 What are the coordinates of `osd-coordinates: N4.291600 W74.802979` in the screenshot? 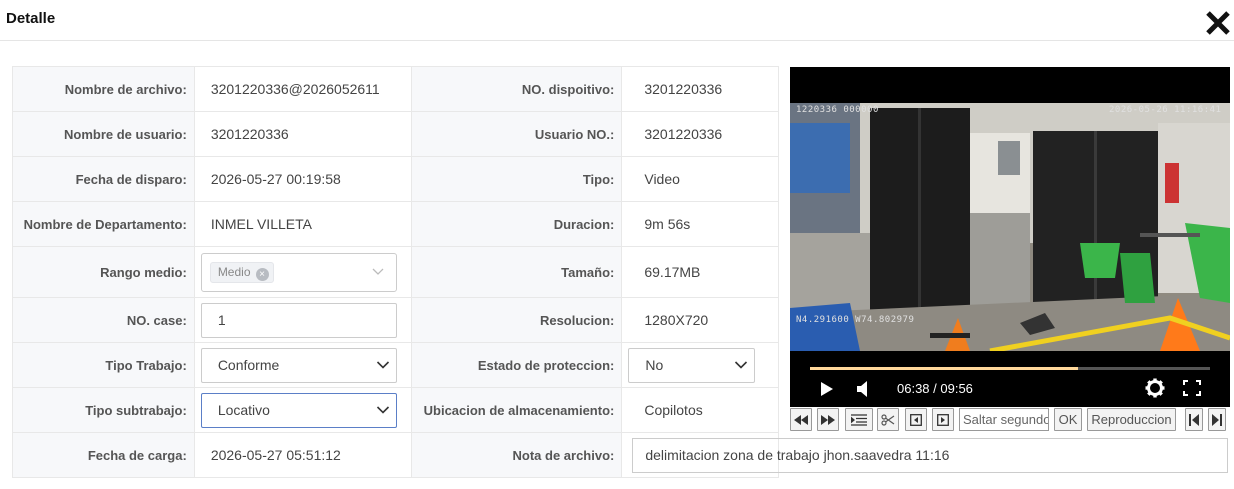 It's located at (855, 320).